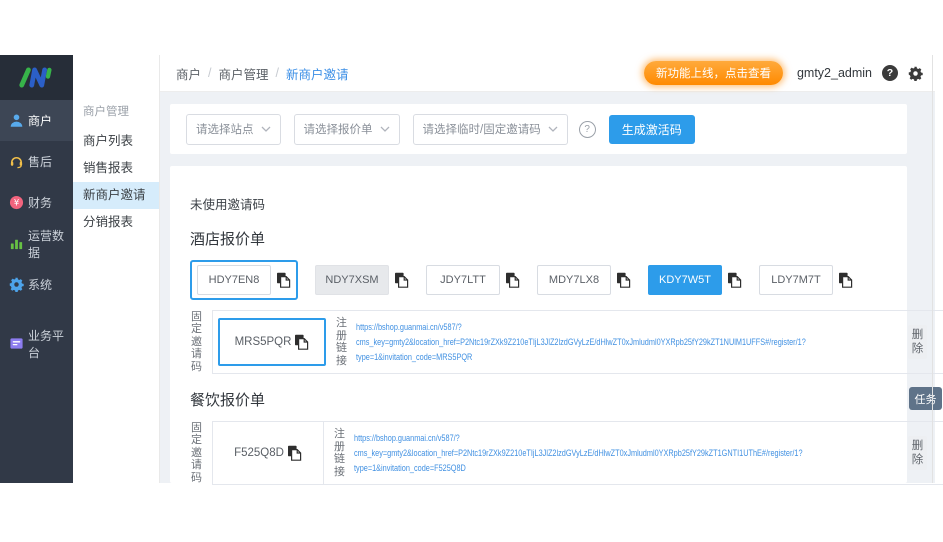 This screenshot has width=943, height=542. What do you see at coordinates (188, 73) in the screenshot?
I see `breadcrumb-merchant: 商户` at bounding box center [188, 73].